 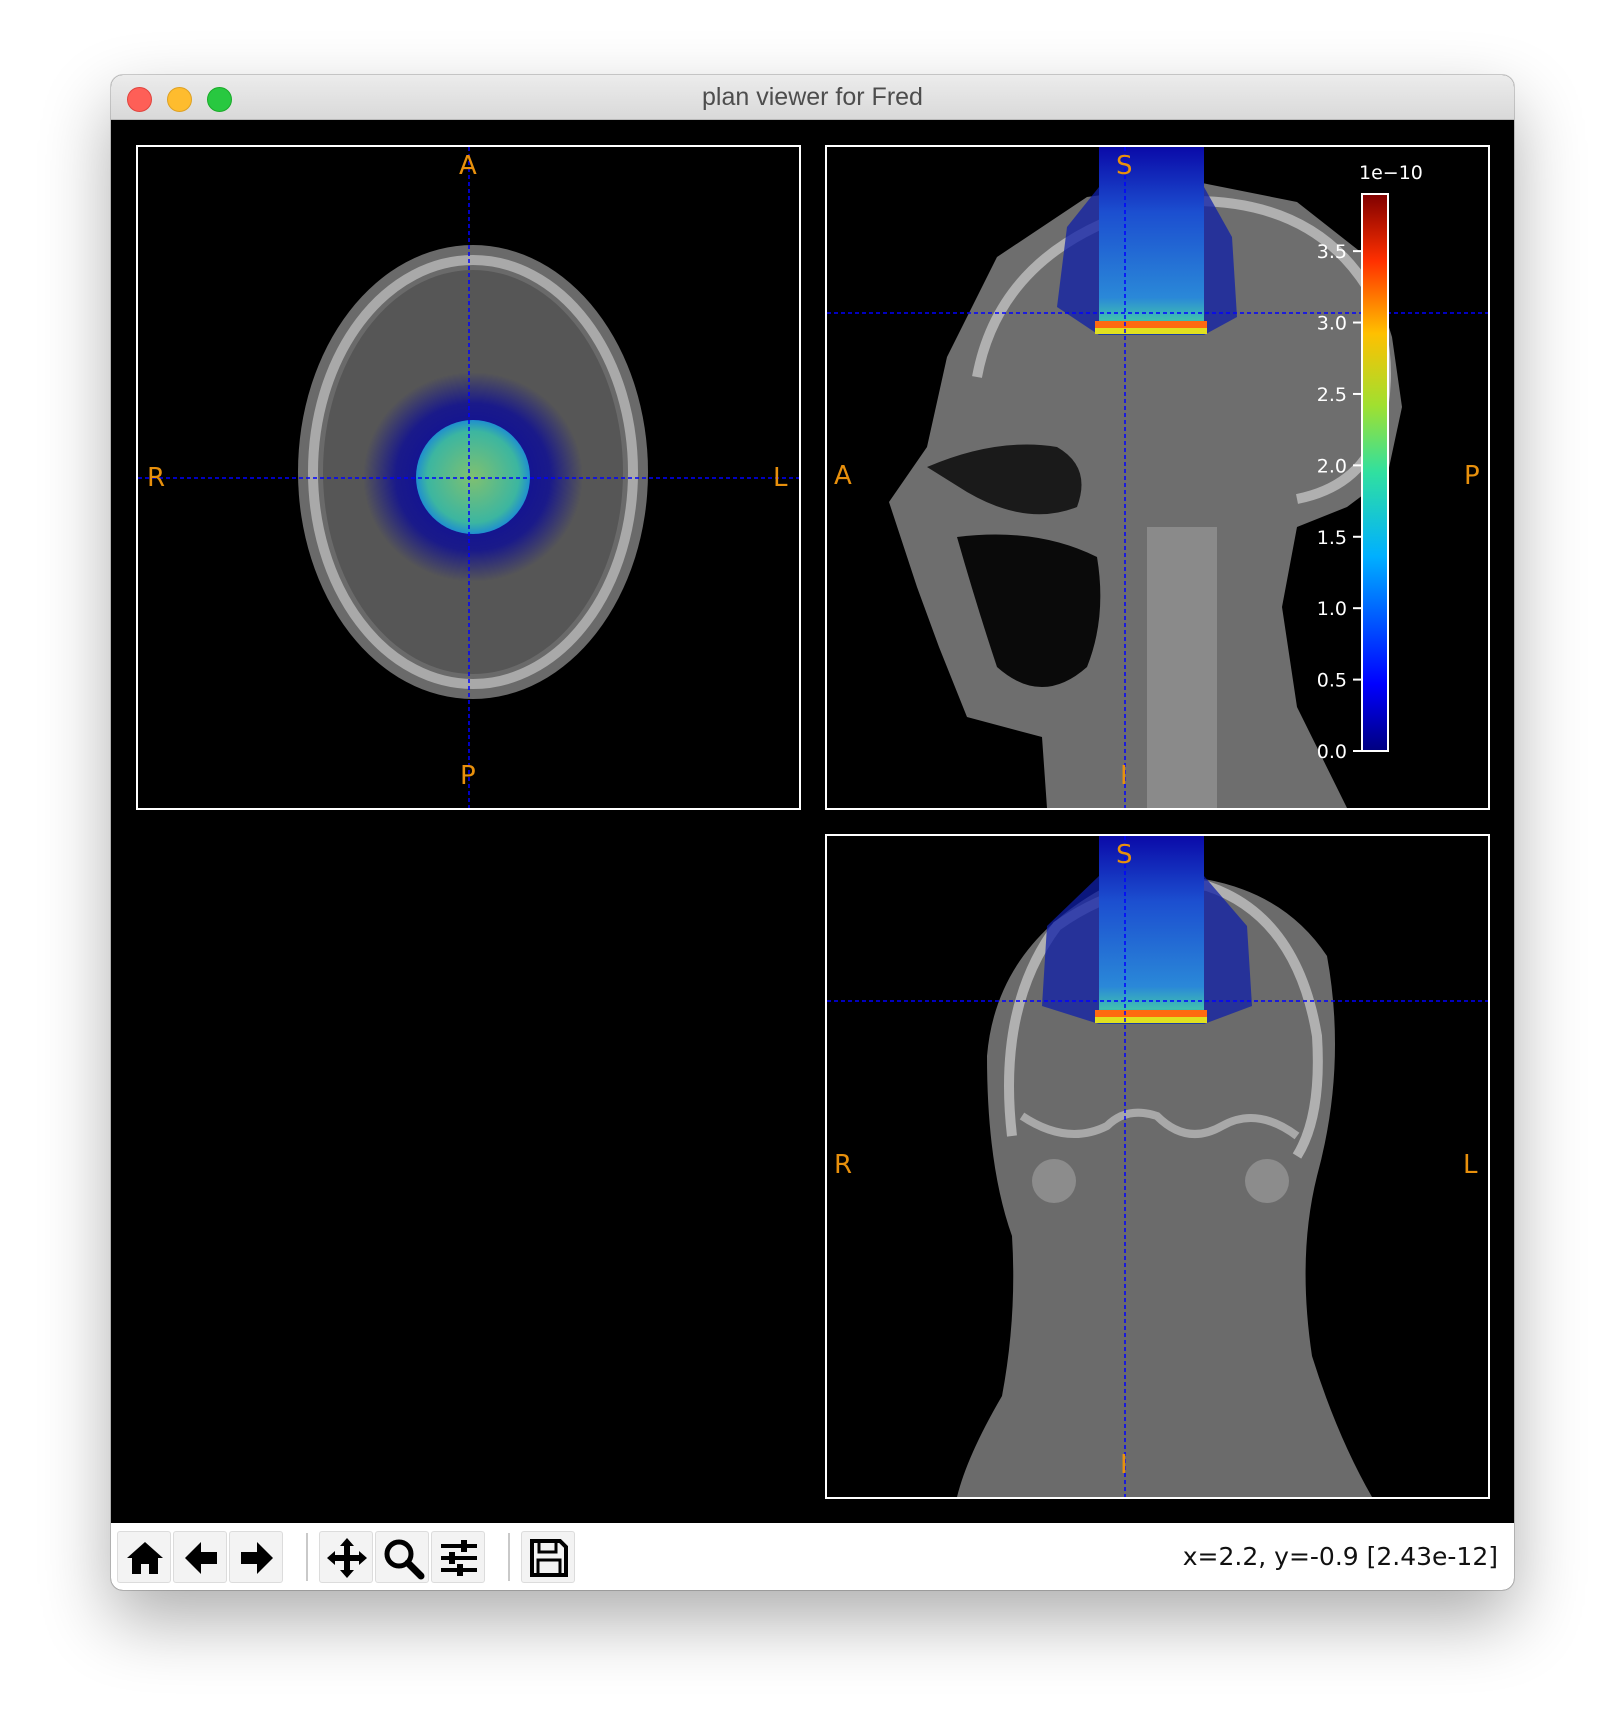 I want to click on configure-subplots-button, so click(x=458, y=1557).